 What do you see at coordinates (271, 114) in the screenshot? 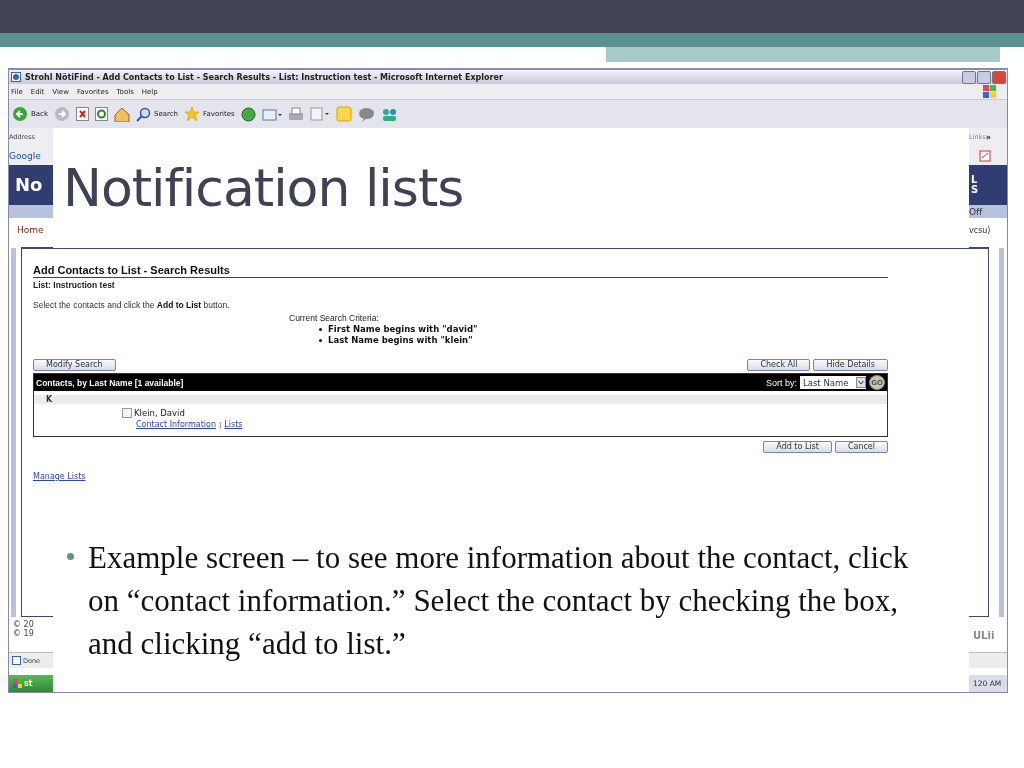
I see `mail-icon` at bounding box center [271, 114].